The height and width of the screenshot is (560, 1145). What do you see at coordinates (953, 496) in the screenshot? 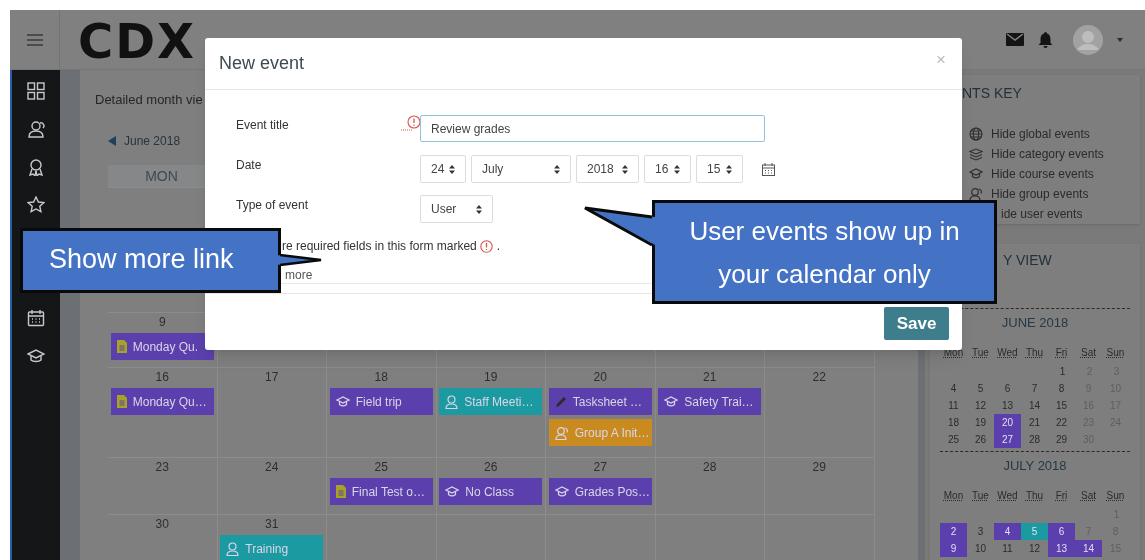
I see `weekday-label: Mon` at bounding box center [953, 496].